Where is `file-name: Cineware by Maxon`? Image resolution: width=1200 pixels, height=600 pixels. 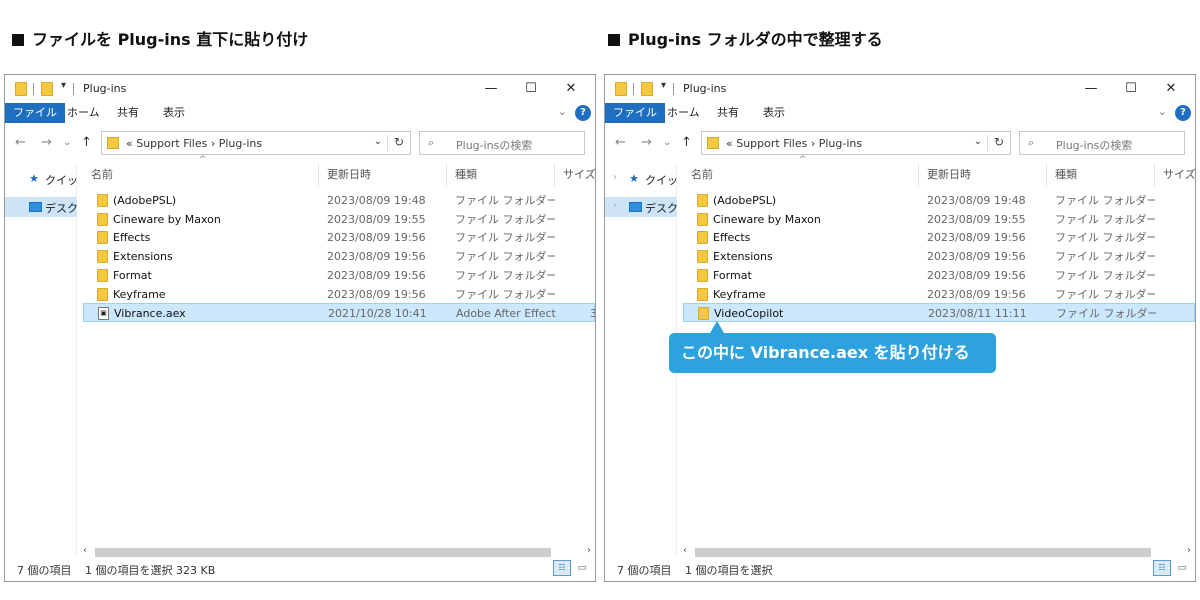 file-name: Cineware by Maxon is located at coordinates (167, 219).